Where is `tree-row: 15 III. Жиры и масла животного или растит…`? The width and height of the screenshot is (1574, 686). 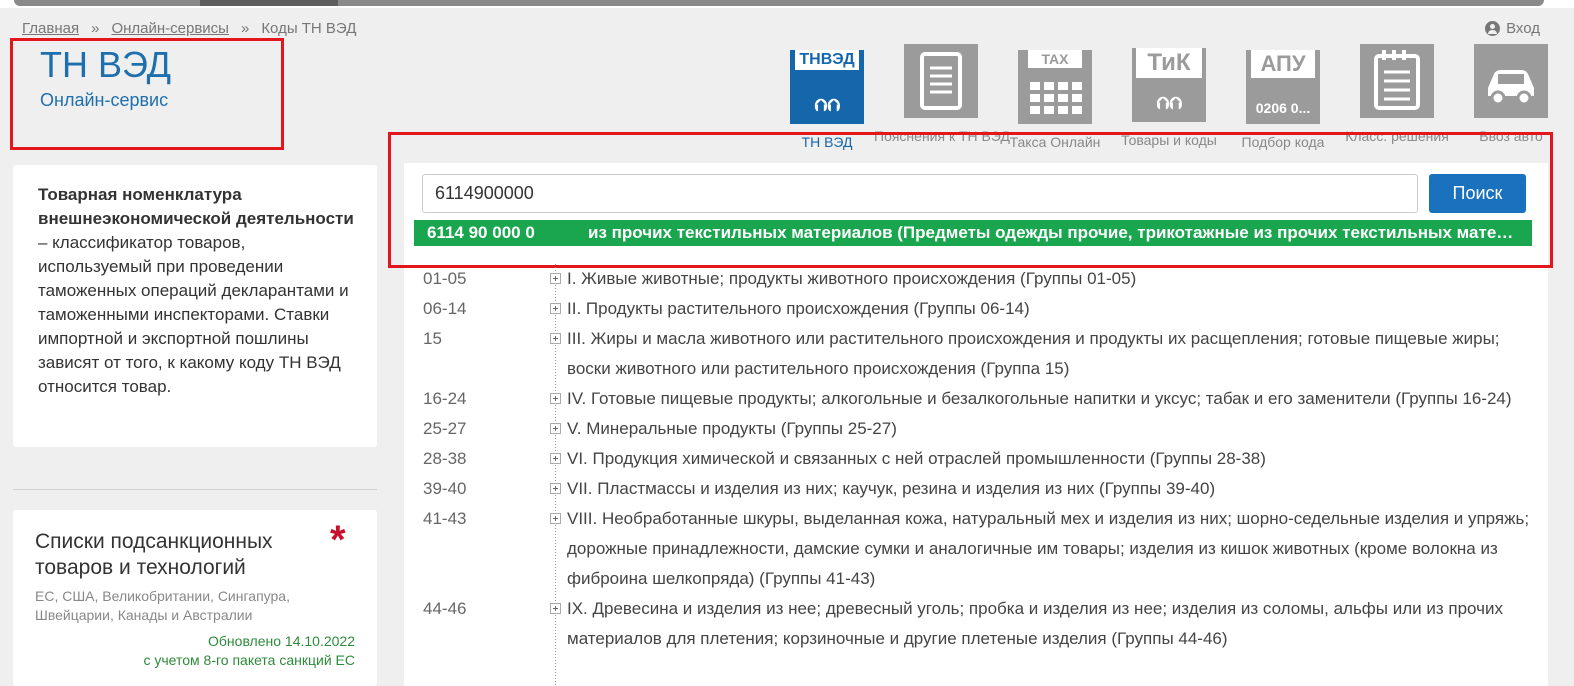 tree-row: 15 III. Жиры и масла животного или растит… is located at coordinates (978, 354).